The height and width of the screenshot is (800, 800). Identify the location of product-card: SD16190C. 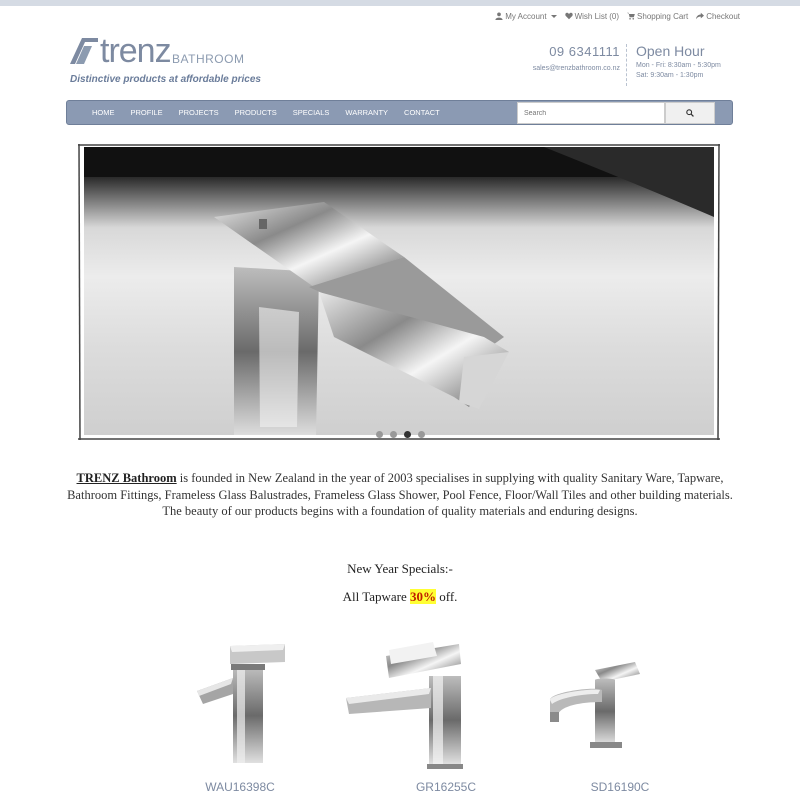
(615, 716).